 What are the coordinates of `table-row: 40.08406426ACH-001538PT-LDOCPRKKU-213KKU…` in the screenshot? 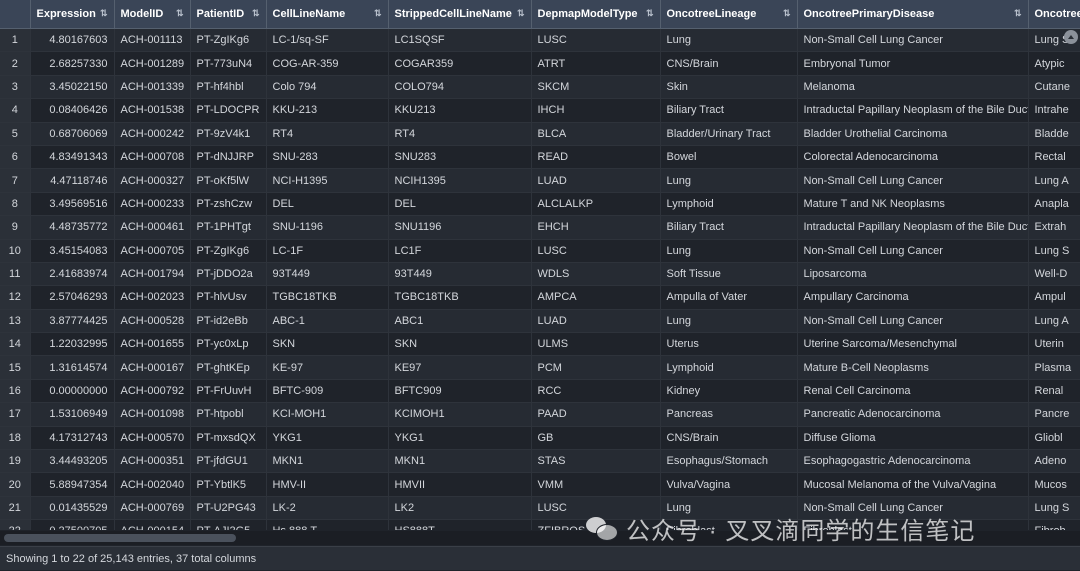 It's located at (540, 110).